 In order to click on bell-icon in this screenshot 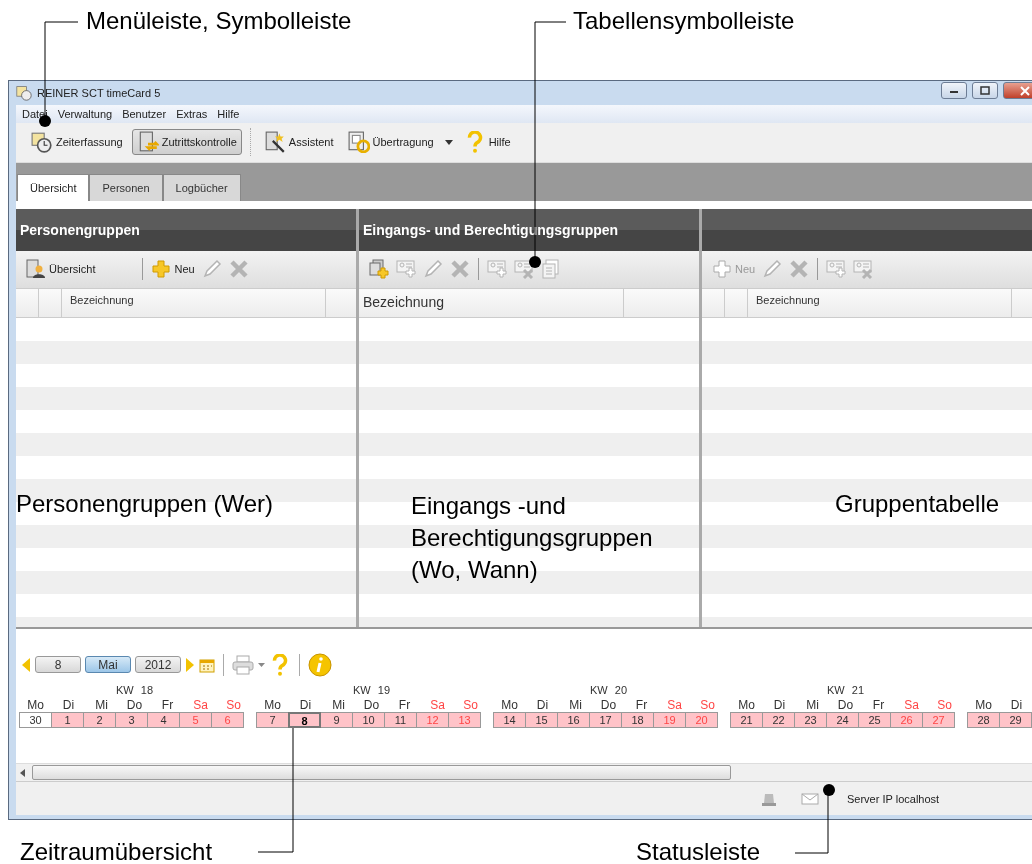, I will do `click(769, 798)`.